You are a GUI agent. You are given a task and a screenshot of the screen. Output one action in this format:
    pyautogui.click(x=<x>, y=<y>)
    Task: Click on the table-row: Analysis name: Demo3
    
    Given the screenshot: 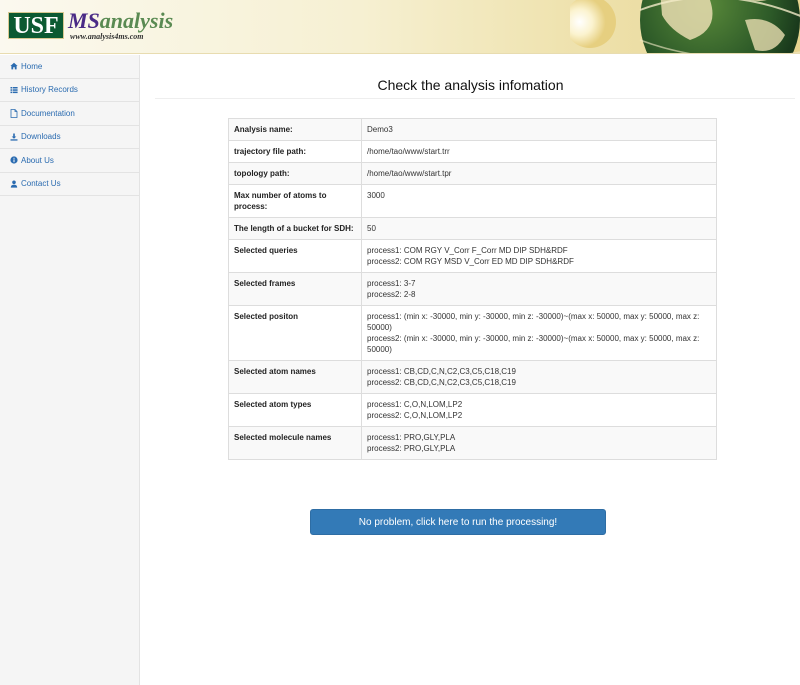 What is the action you would take?
    pyautogui.click(x=472, y=129)
    